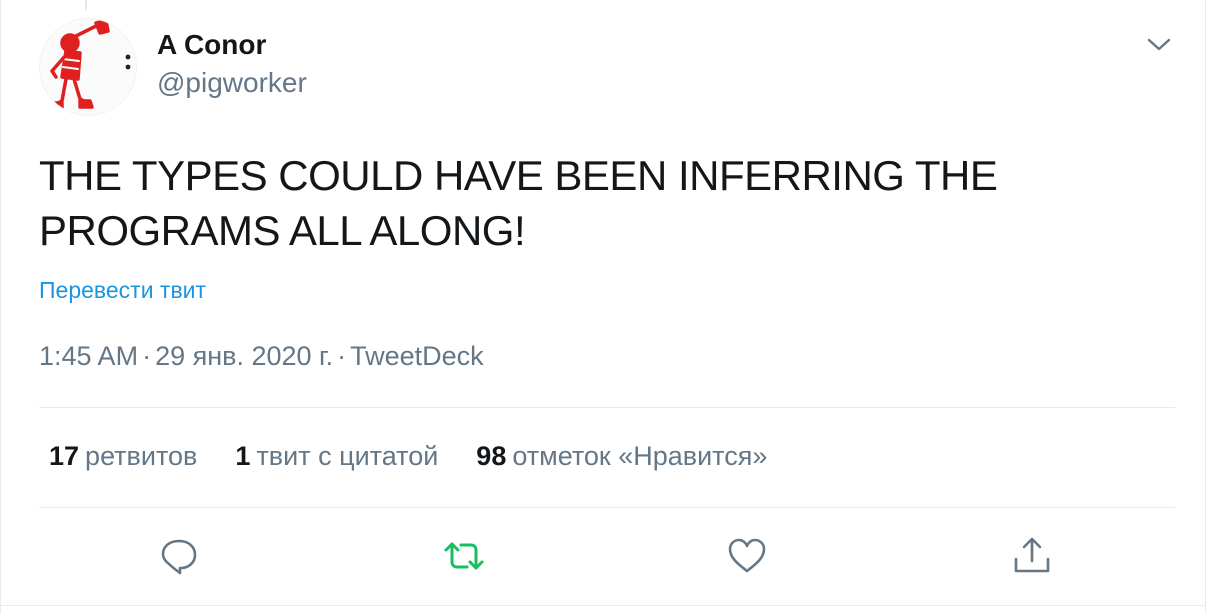 The height and width of the screenshot is (614, 1206). I want to click on heart-icon, so click(747, 555).